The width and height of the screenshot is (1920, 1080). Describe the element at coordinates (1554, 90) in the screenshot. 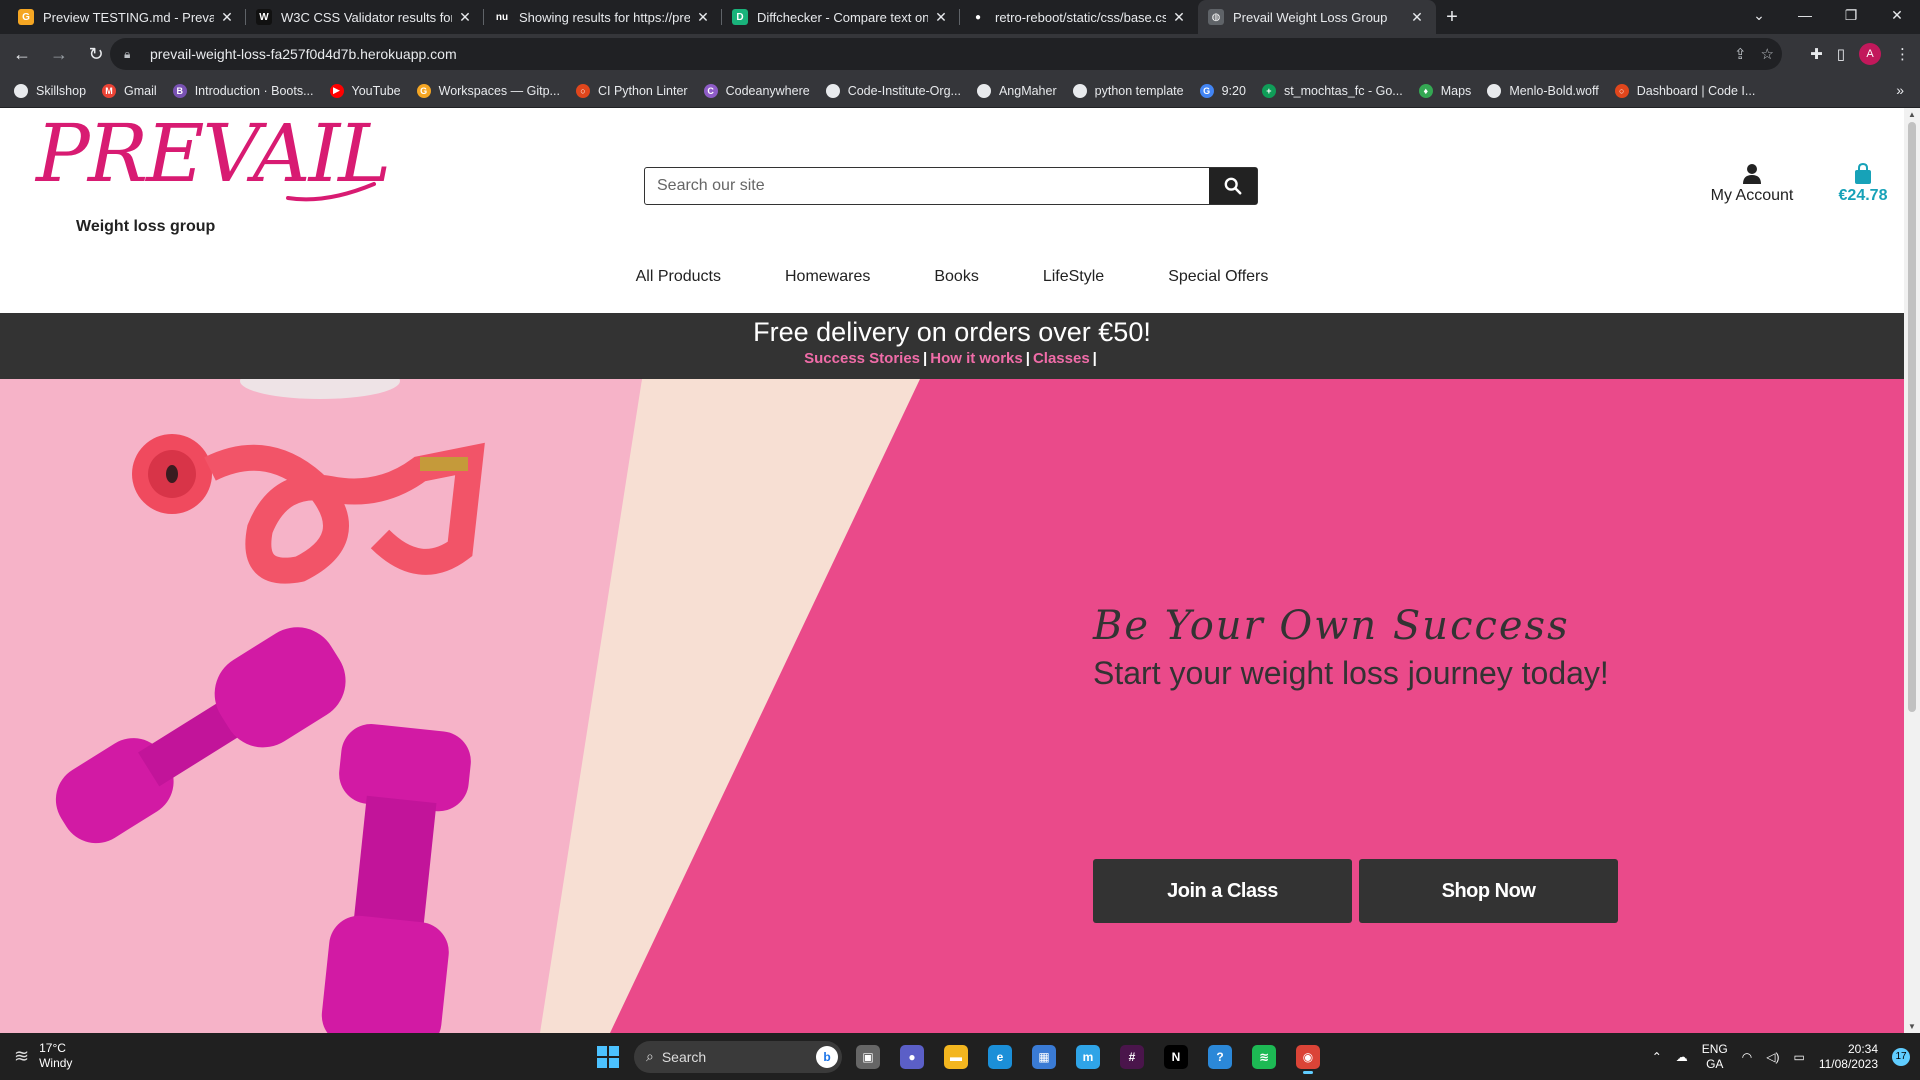

I see `bookmark-label: Menlo-Bold.woff` at that location.